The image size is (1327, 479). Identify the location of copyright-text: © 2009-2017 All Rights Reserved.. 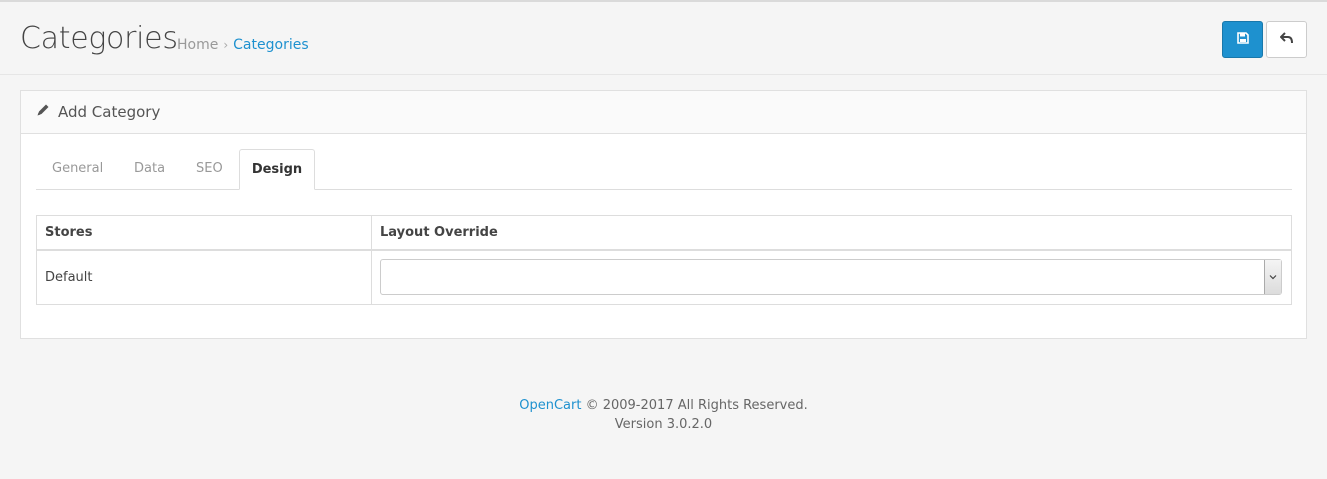
(696, 405).